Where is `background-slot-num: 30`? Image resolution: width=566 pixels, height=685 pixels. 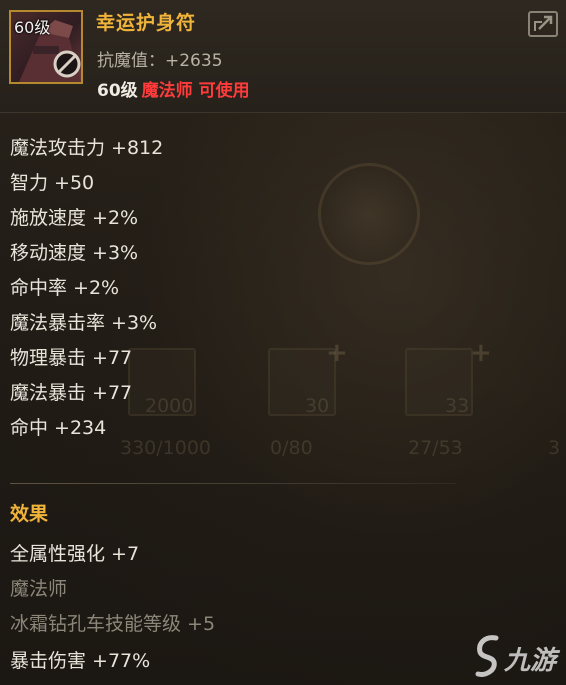
background-slot-num: 30 is located at coordinates (317, 406).